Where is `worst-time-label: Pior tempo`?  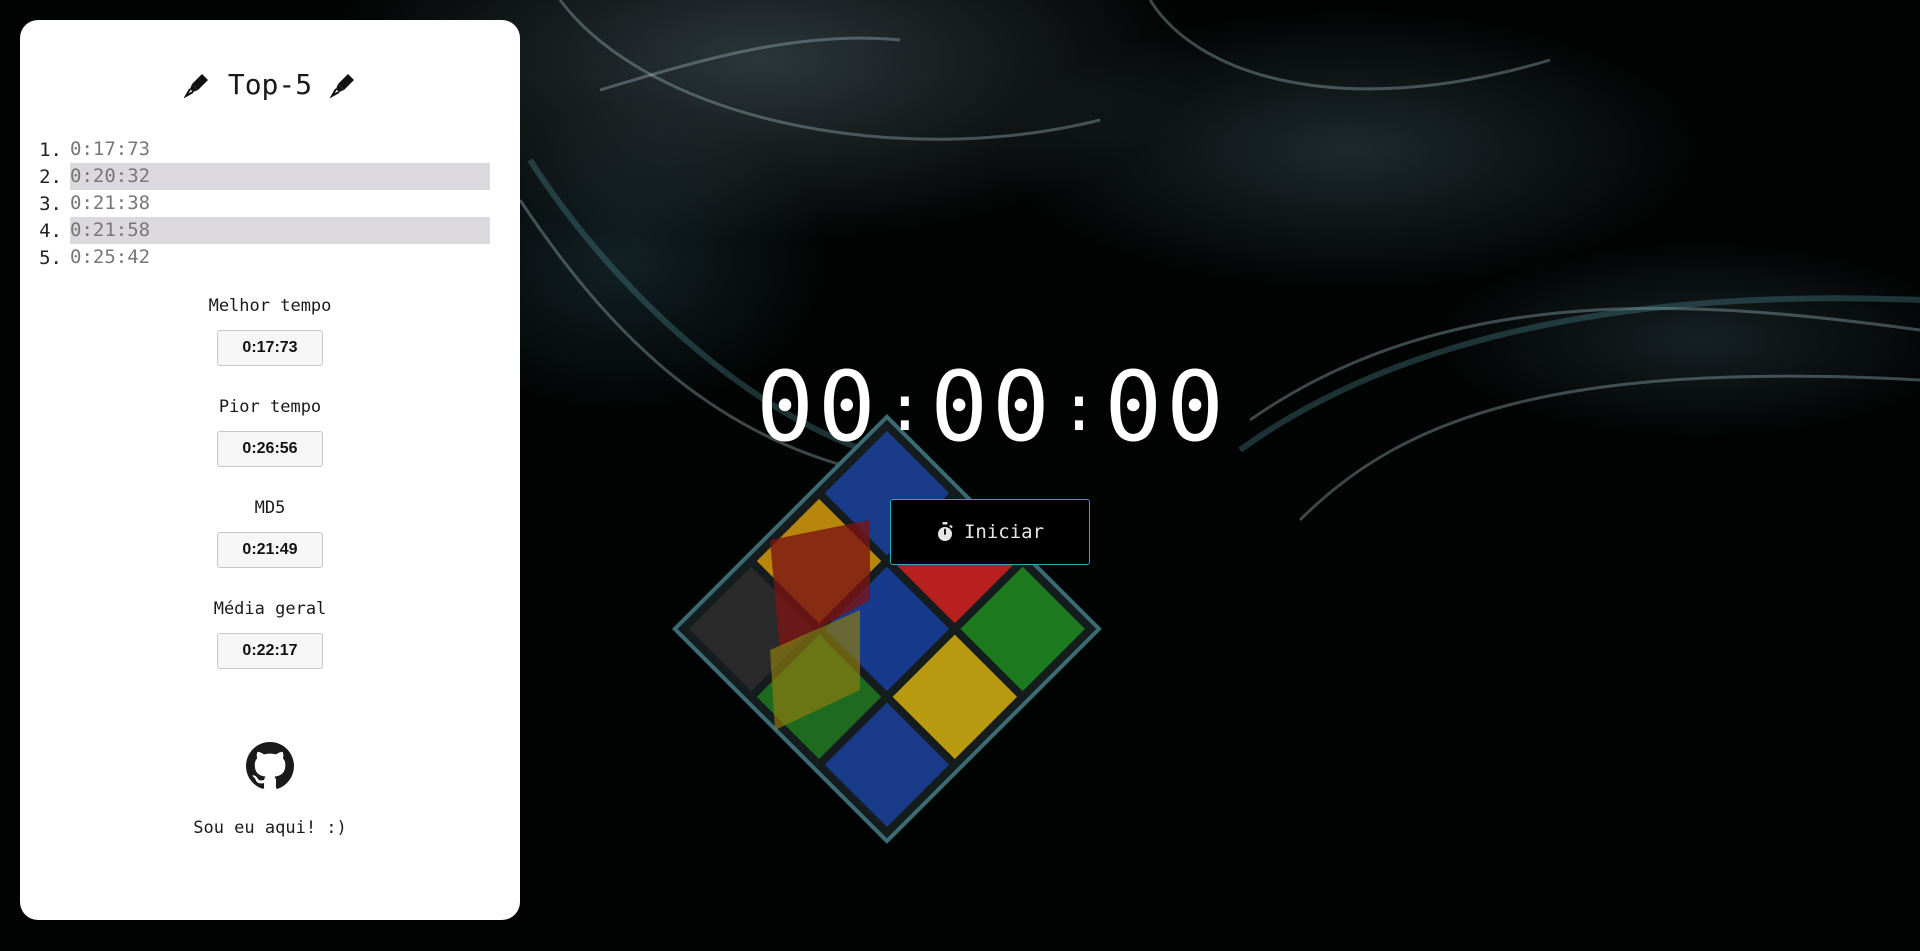
worst-time-label: Pior tempo is located at coordinates (270, 407).